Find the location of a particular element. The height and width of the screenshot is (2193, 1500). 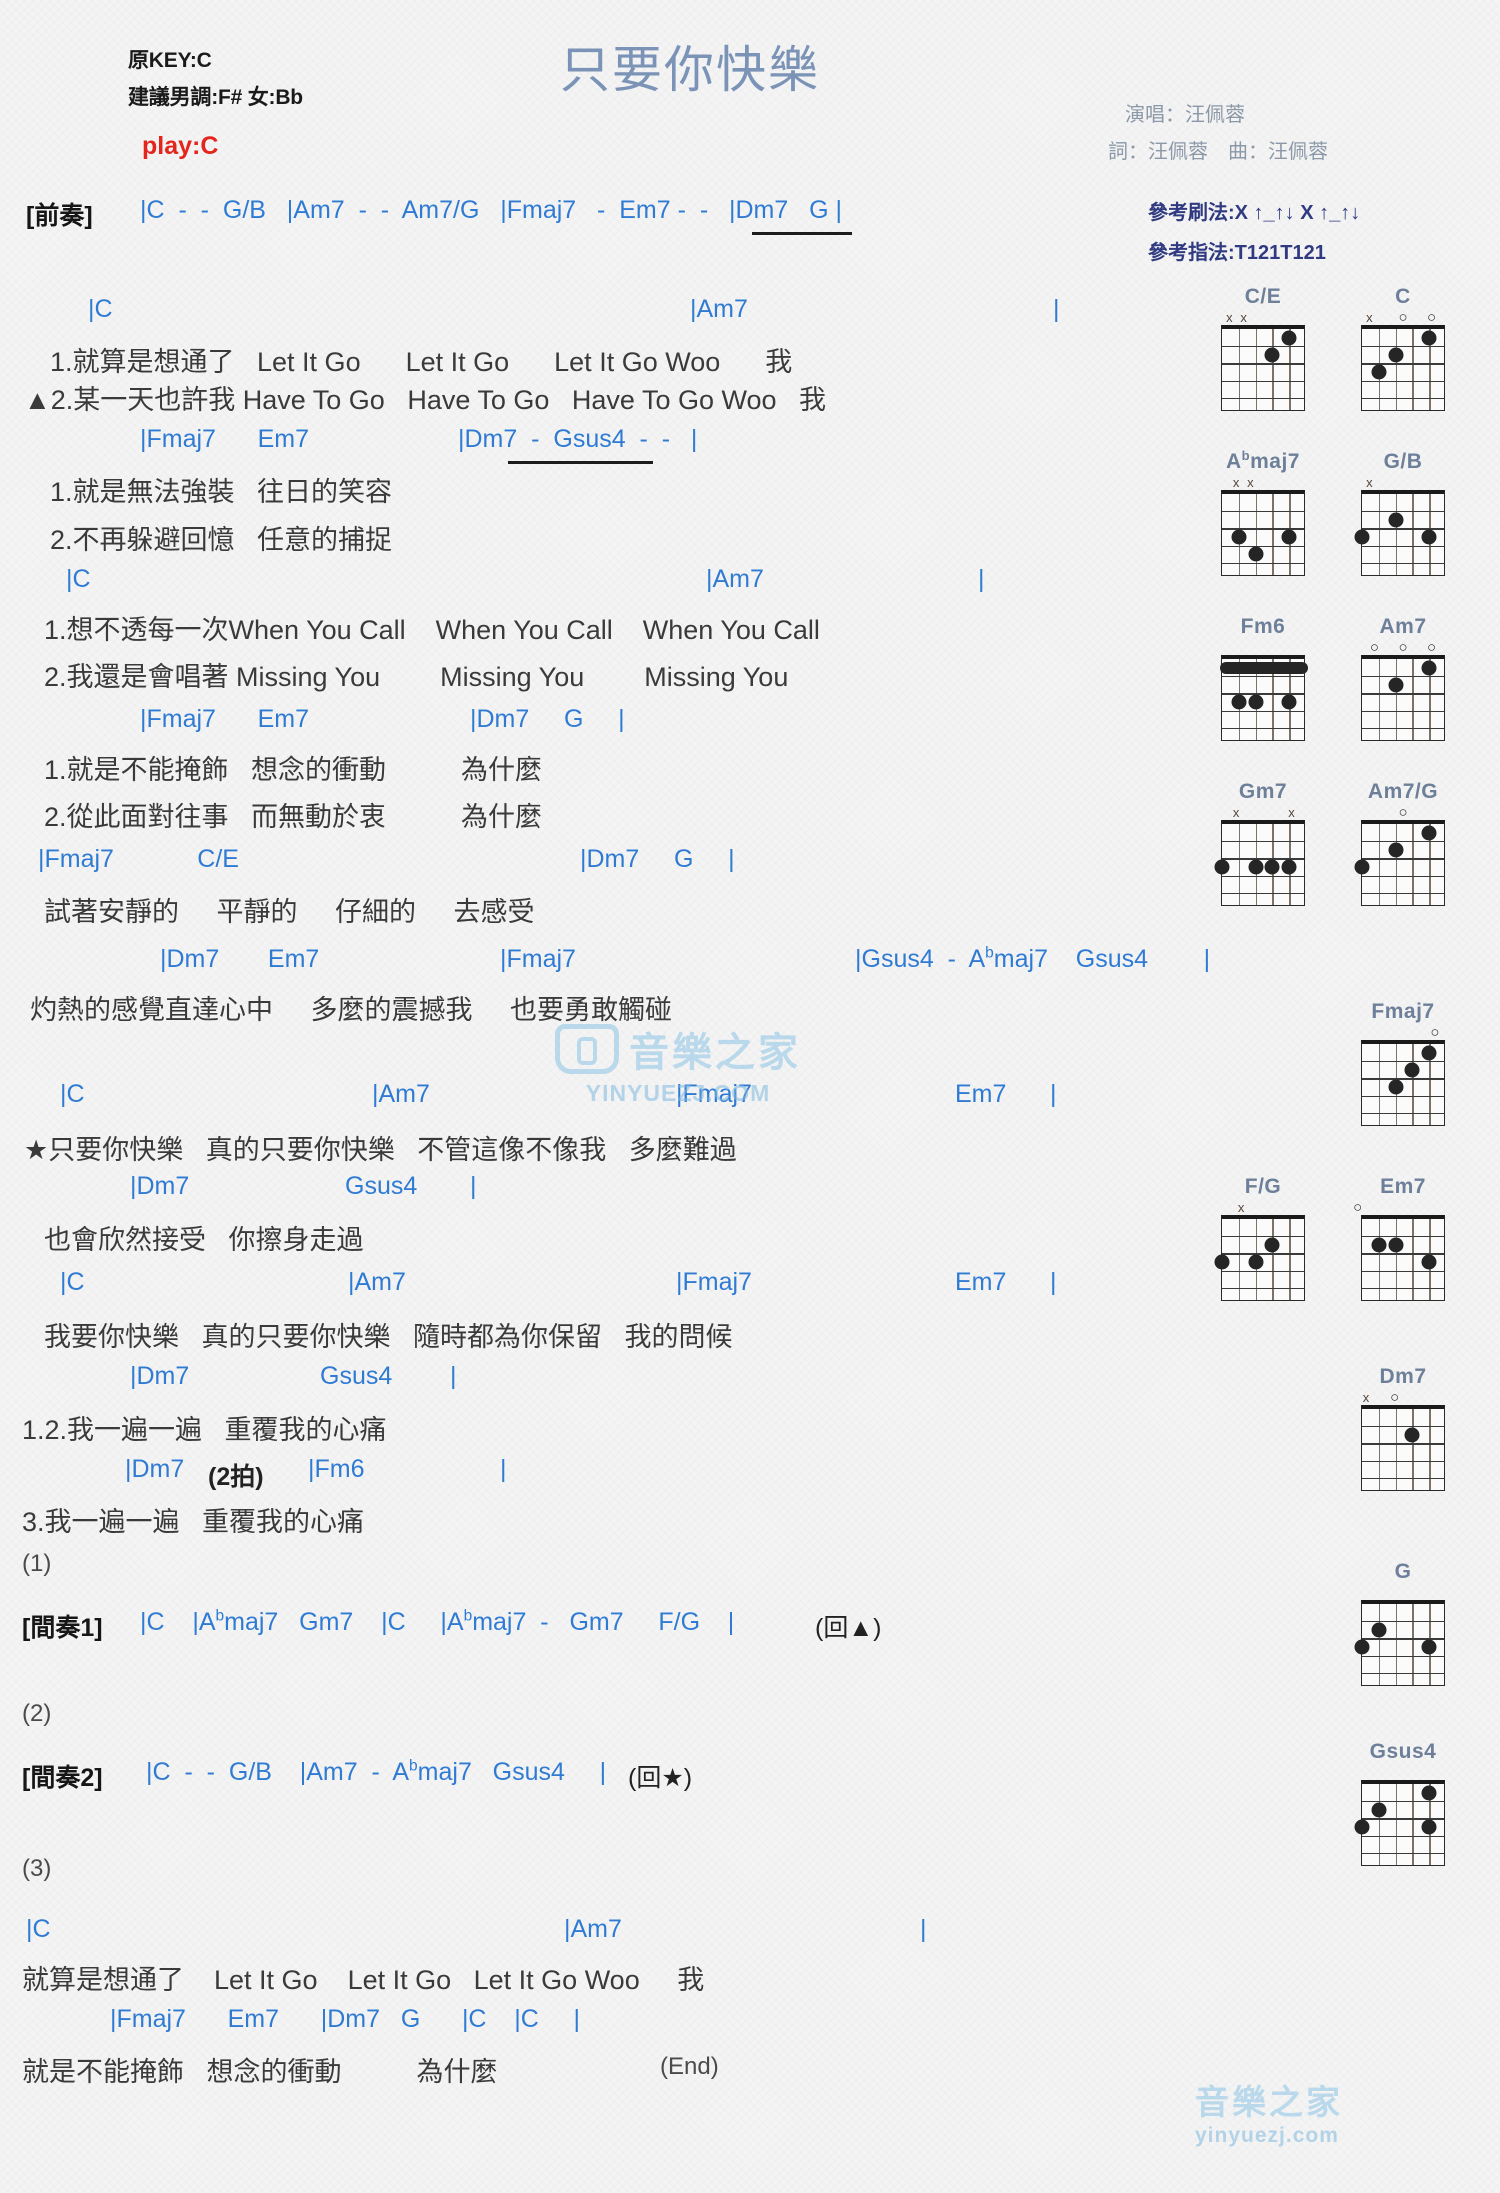

chord-open-mute-marks: x ○ is located at coordinates (1403, 1397).